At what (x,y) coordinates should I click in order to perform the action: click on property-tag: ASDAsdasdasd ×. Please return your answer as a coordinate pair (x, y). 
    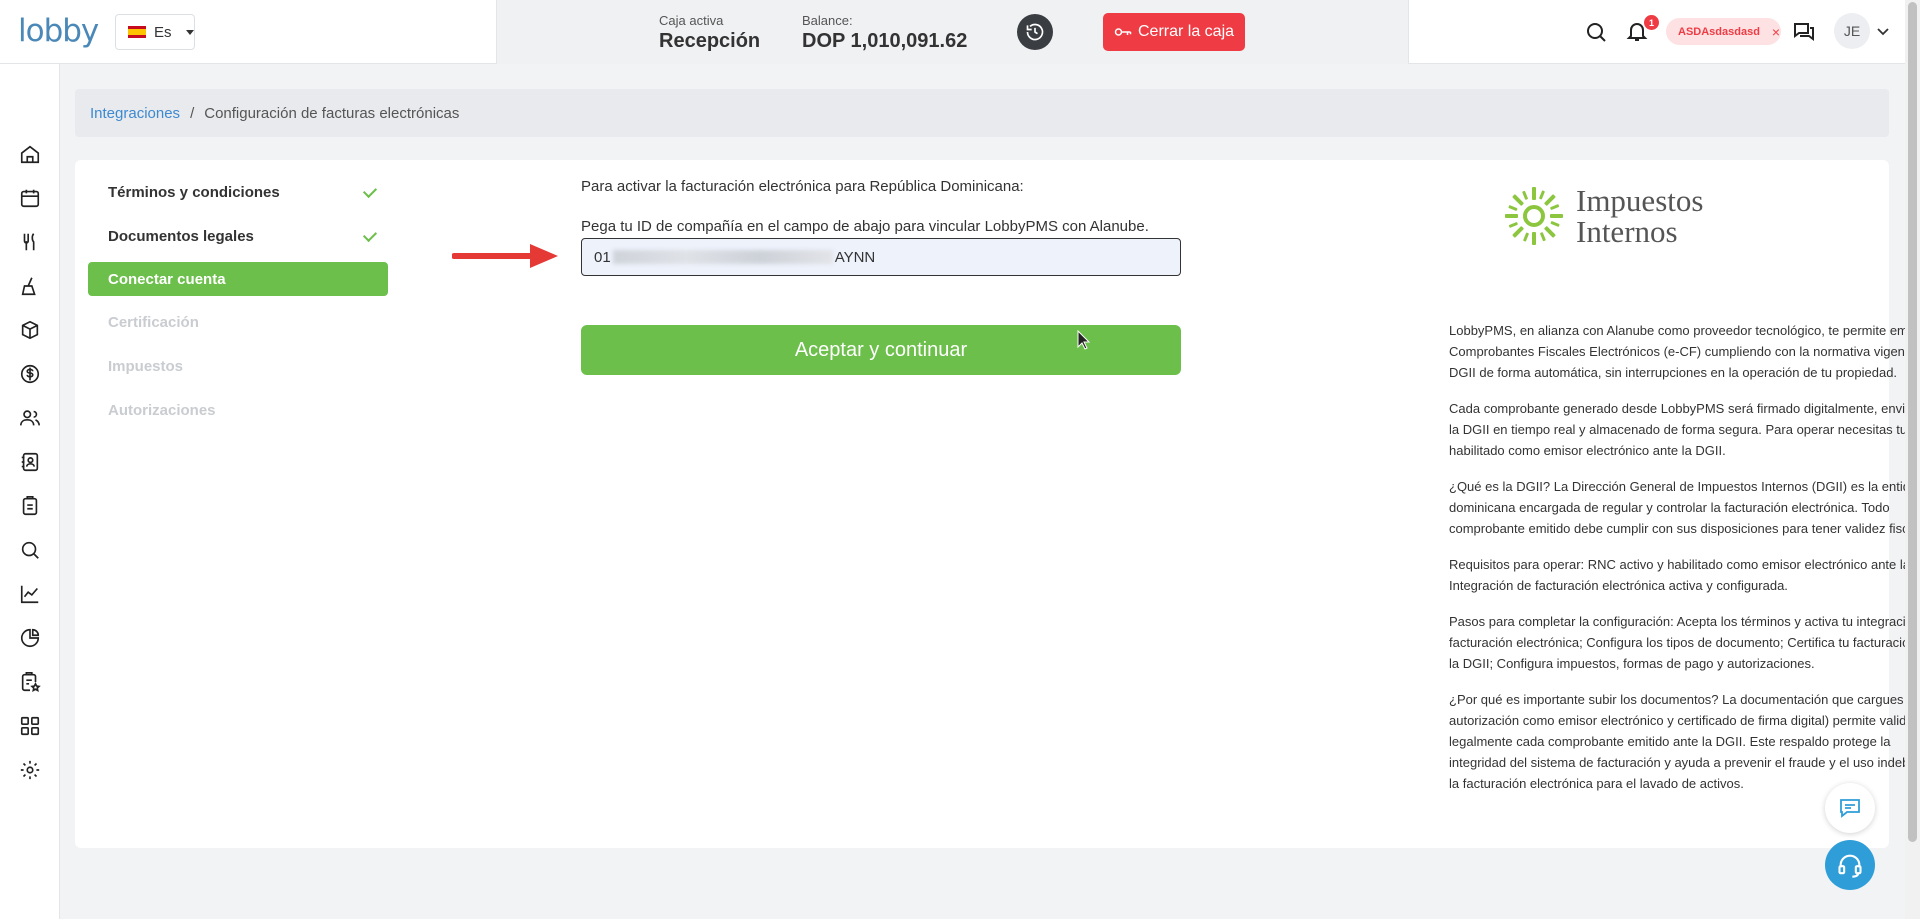
    Looking at the image, I should click on (1723, 31).